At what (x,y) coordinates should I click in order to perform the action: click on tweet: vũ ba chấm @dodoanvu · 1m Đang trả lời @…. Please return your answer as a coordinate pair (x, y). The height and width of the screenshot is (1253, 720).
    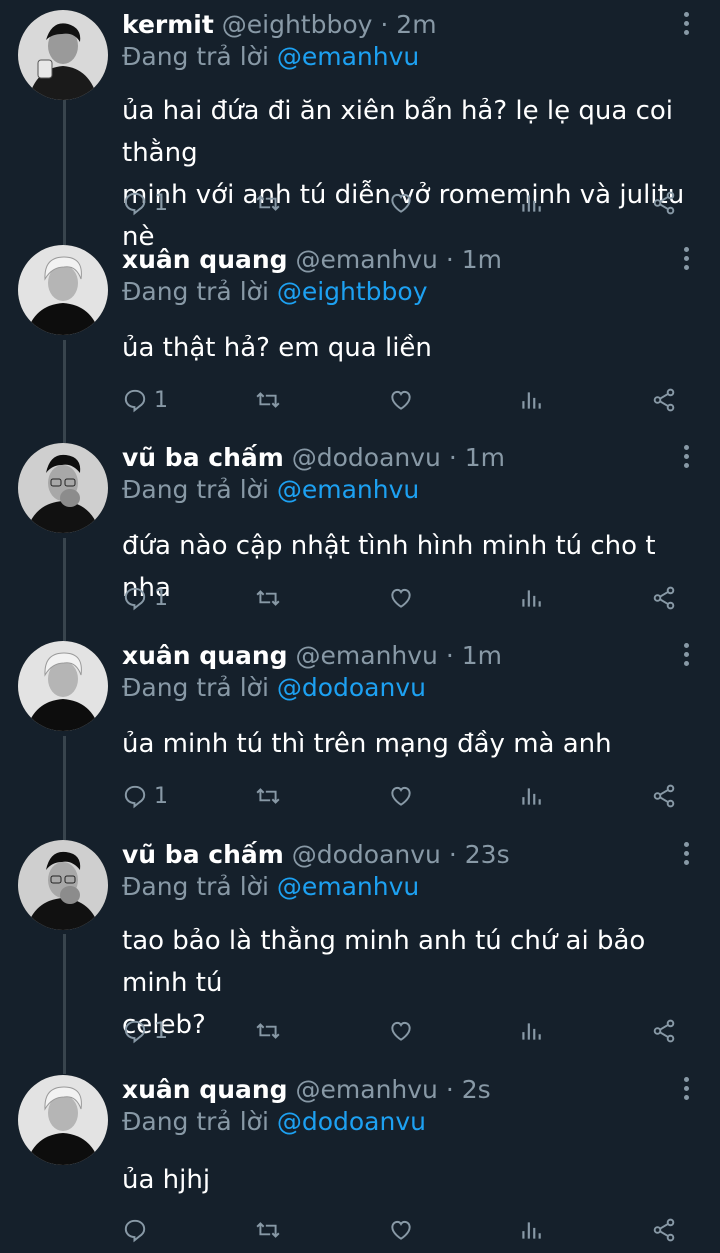
    Looking at the image, I should click on (360, 533).